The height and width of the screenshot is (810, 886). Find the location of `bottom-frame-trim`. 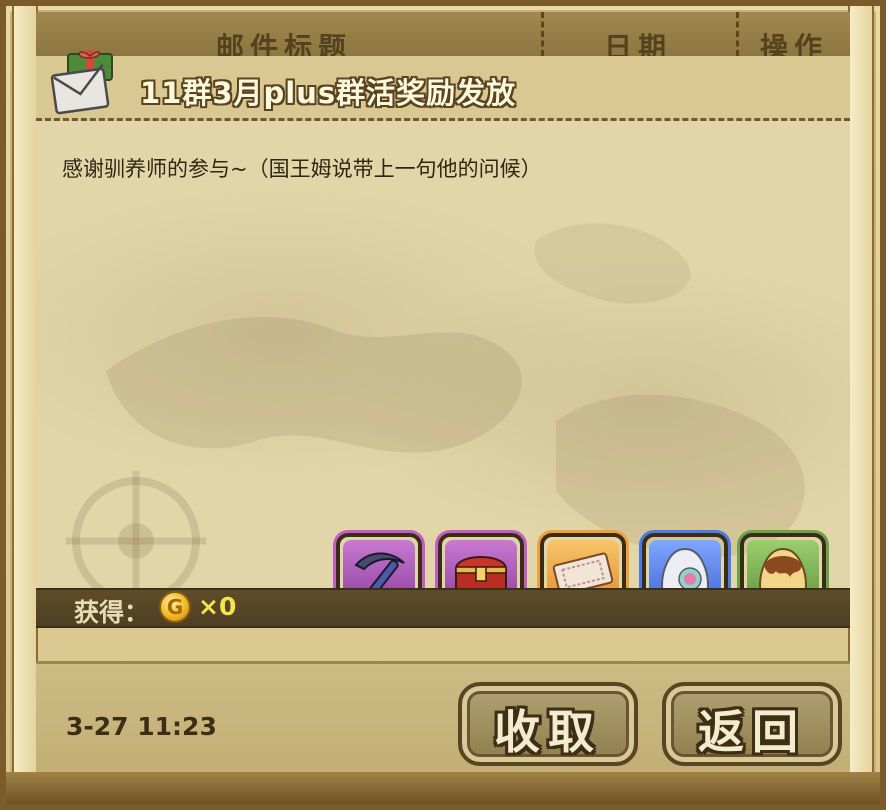

bottom-frame-trim is located at coordinates (443, 788).